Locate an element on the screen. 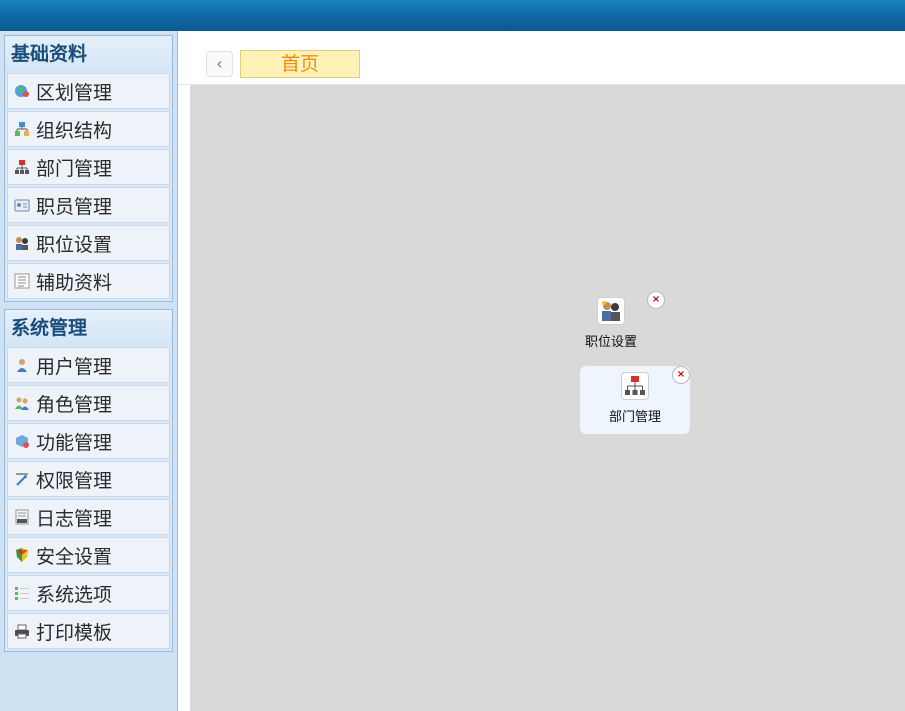 This screenshot has height=711, width=905. sidebar-item-function: 功能管理 is located at coordinates (88, 441).